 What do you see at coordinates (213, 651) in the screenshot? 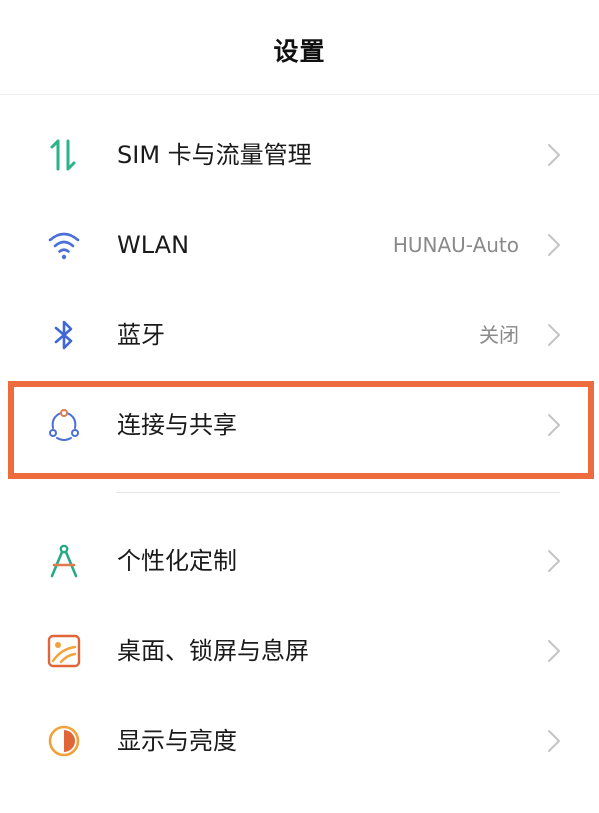
I see `settings-item-label: 桌面、锁屏与息屏` at bounding box center [213, 651].